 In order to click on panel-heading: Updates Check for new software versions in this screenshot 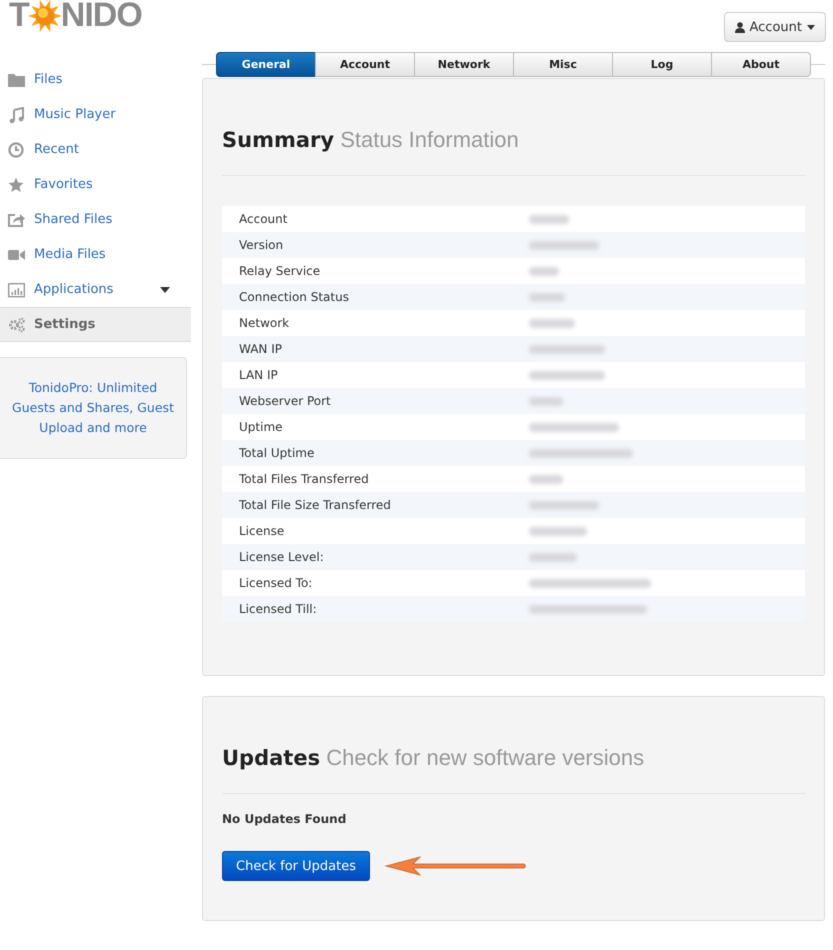, I will do `click(434, 758)`.